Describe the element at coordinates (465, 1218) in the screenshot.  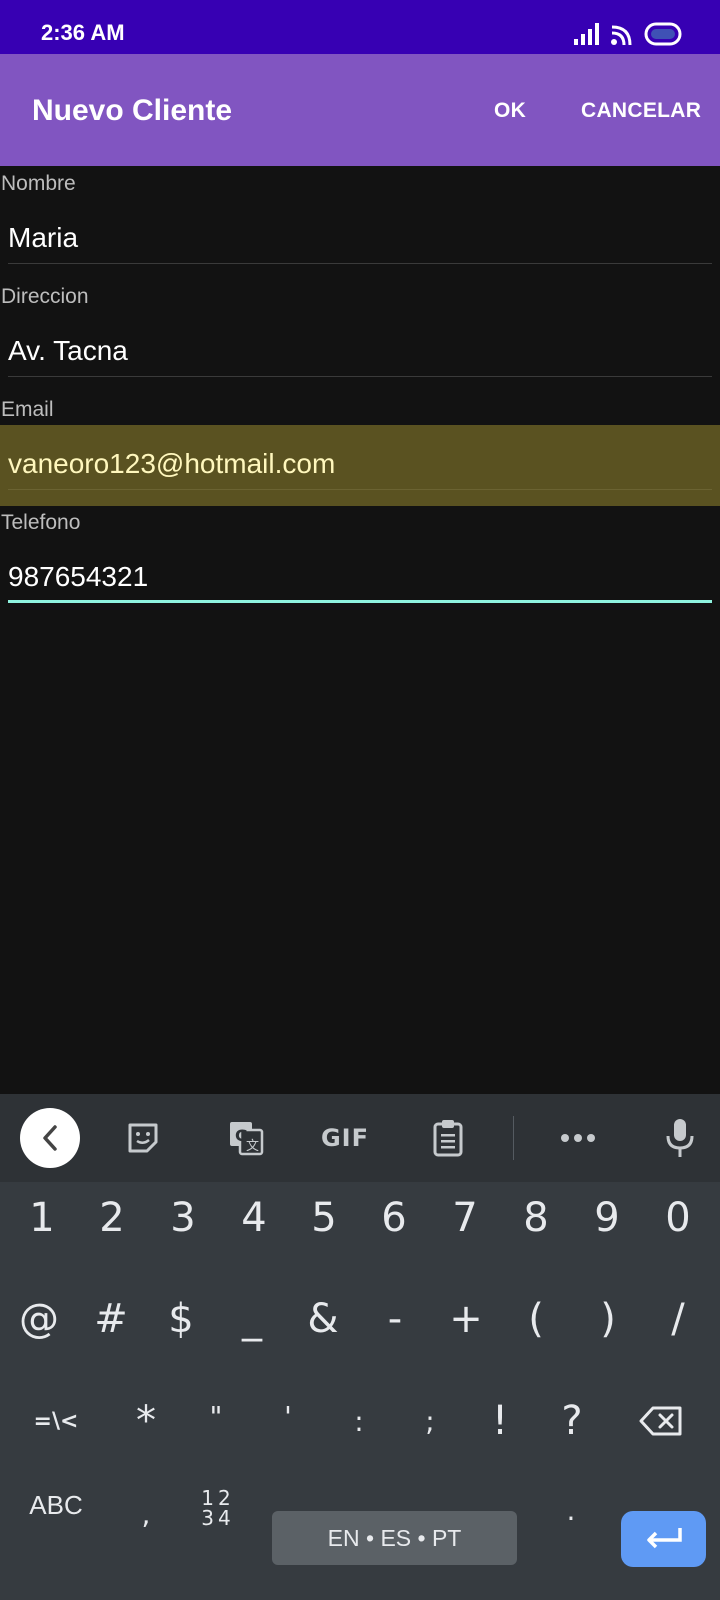
I see `key-7: 7` at that location.